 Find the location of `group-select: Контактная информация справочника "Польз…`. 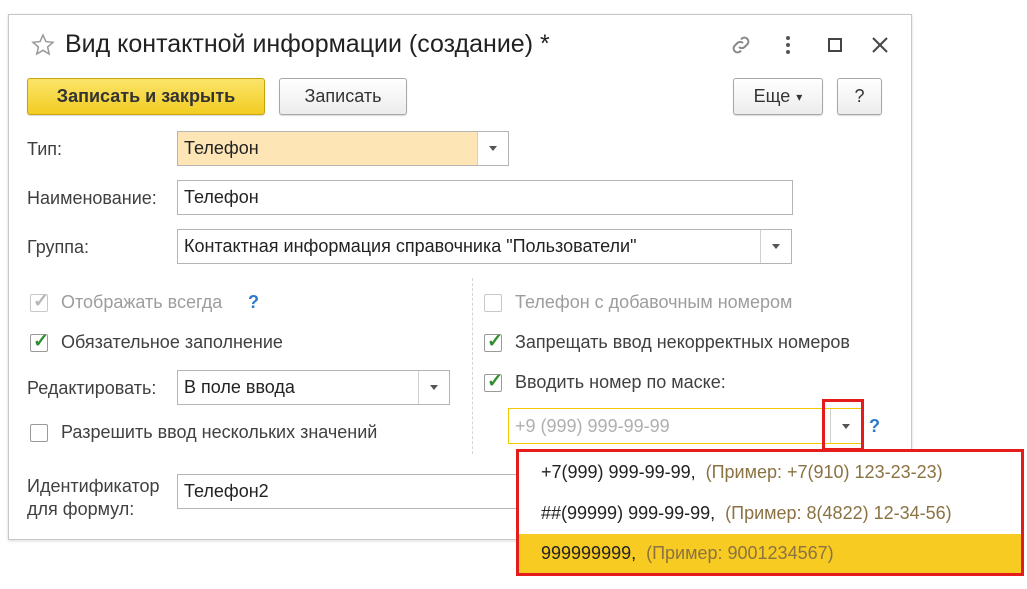

group-select: Контактная информация справочника "Польз… is located at coordinates (484, 246).